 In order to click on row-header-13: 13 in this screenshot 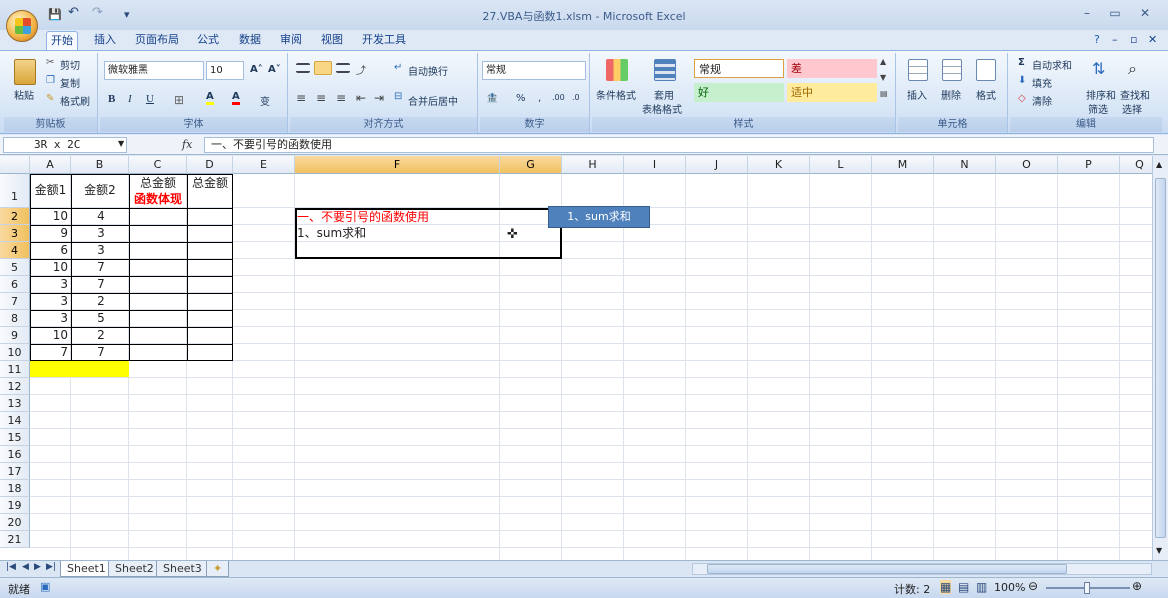, I will do `click(15, 403)`.